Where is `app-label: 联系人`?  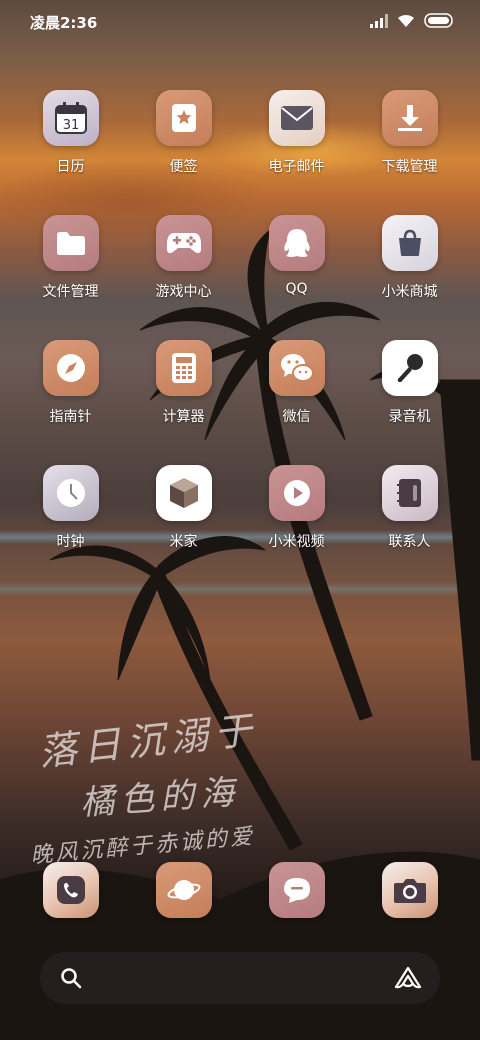 app-label: 联系人 is located at coordinates (409, 542).